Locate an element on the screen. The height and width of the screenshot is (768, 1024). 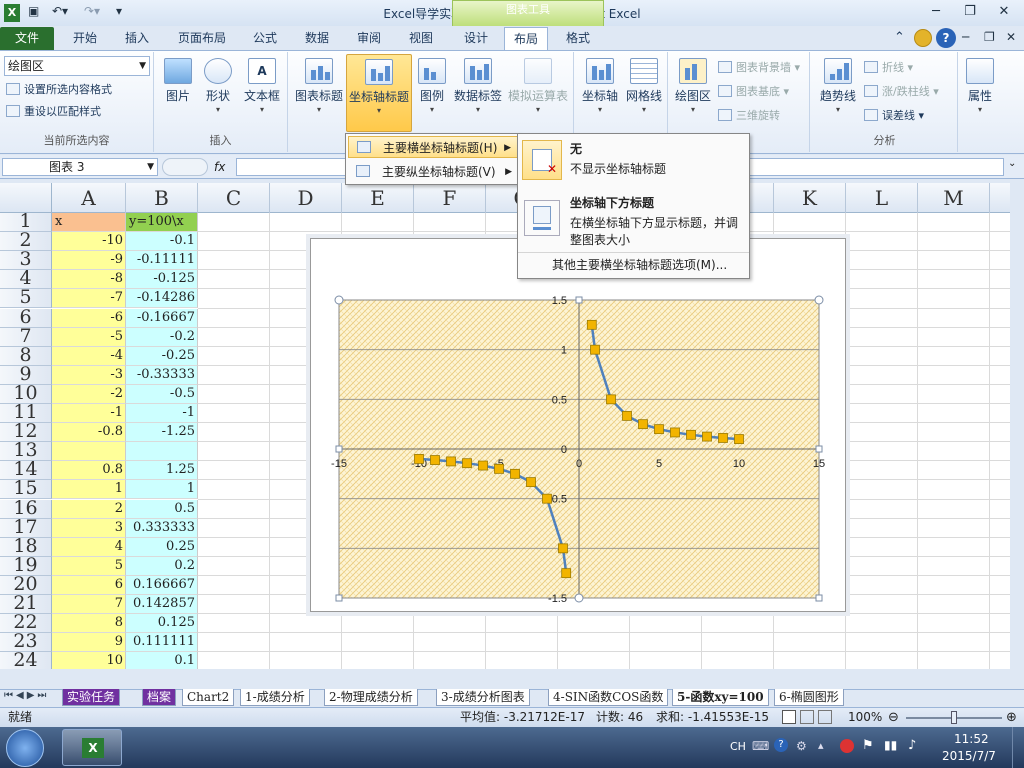
wb-close-icon: ✕ is located at coordinates (1011, 37).